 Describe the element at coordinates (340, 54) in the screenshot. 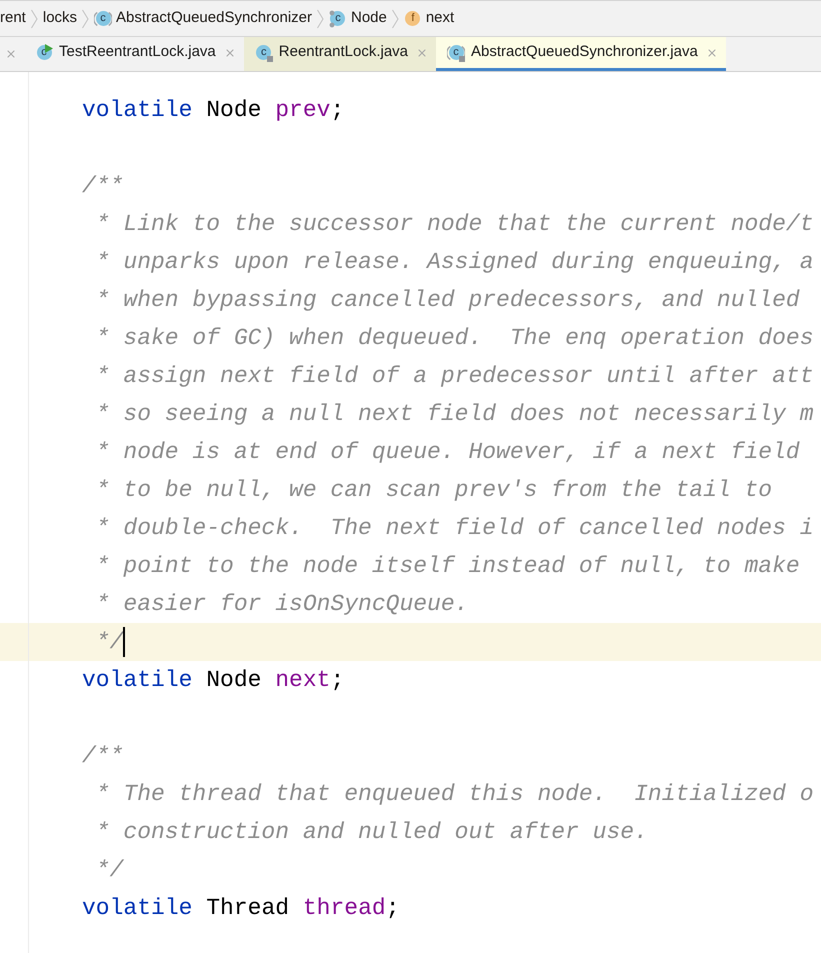

I see `editor-tab: c ReentrantLock.java` at that location.